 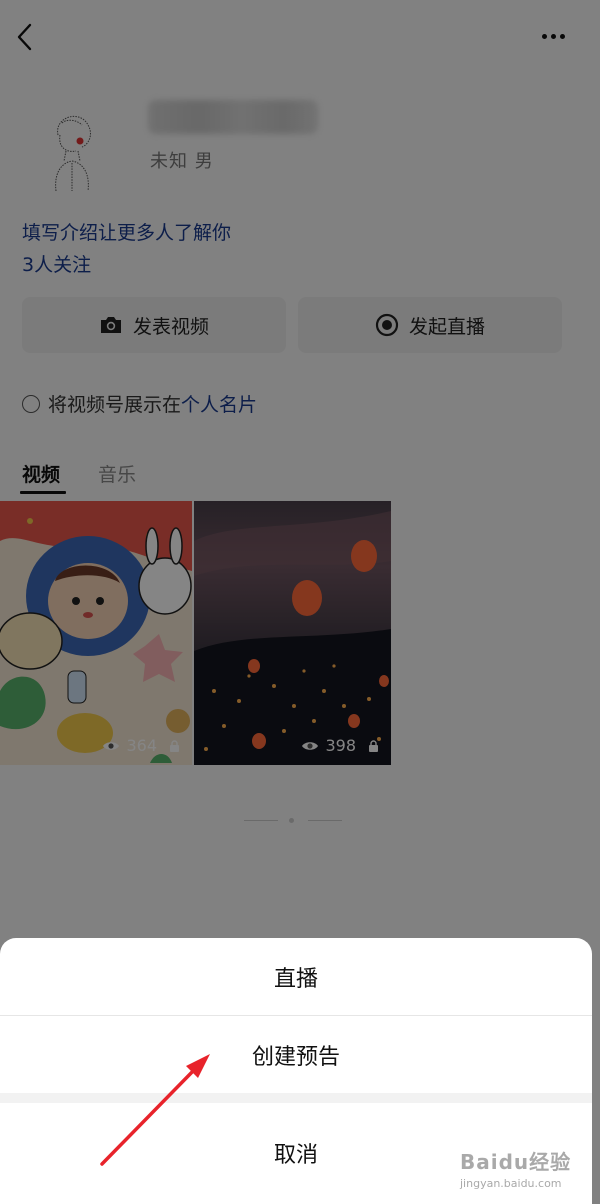 What do you see at coordinates (511, 1183) in the screenshot?
I see `watermark-url: jingyan.baidu.com` at bounding box center [511, 1183].